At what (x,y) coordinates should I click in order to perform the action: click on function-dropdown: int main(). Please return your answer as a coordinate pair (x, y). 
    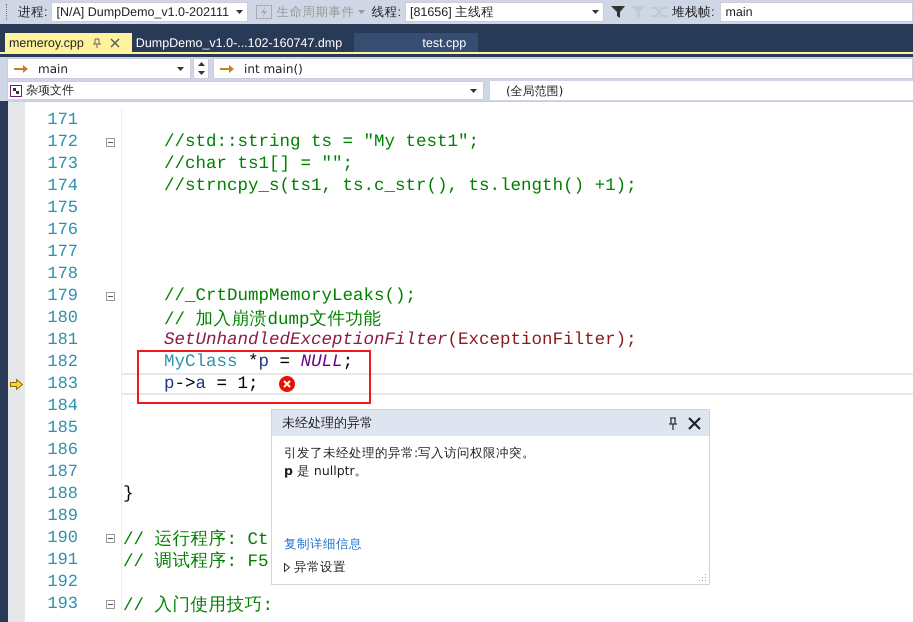
    Looking at the image, I should click on (563, 68).